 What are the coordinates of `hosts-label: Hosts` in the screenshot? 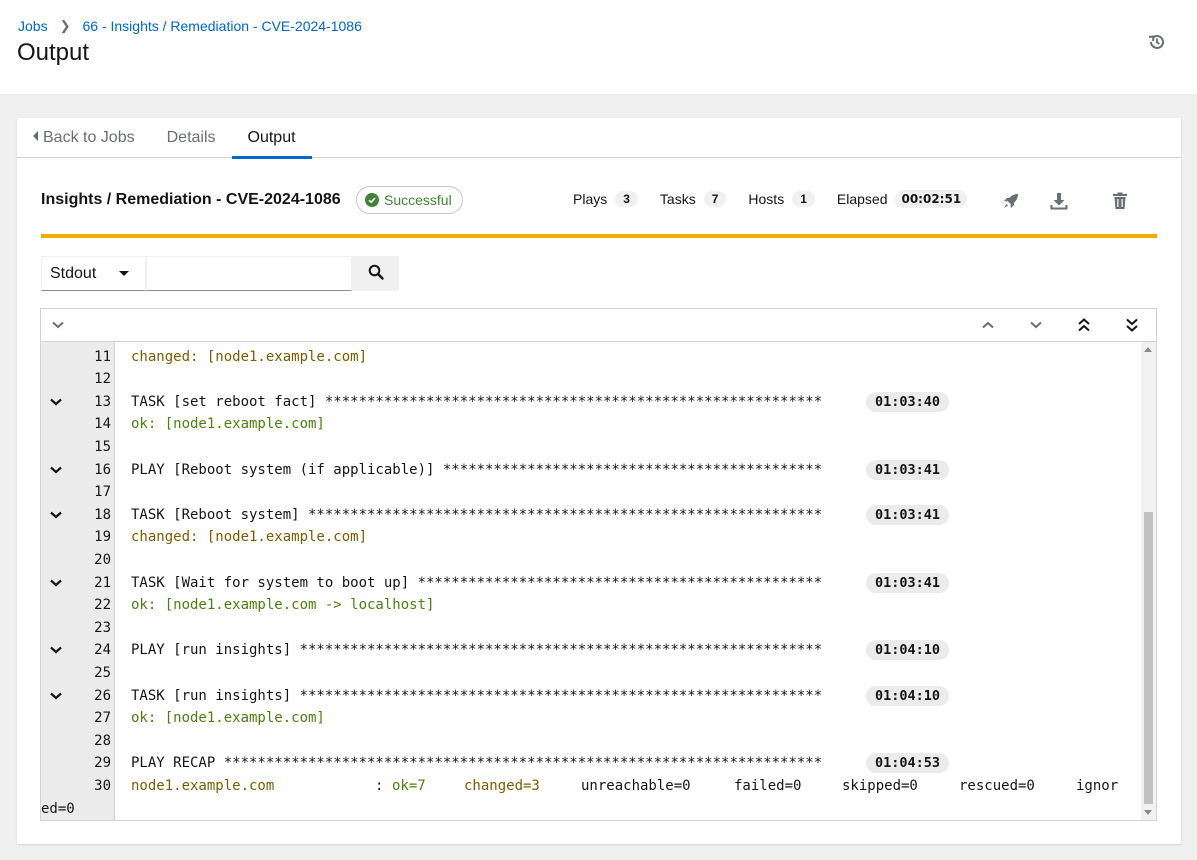 It's located at (766, 199).